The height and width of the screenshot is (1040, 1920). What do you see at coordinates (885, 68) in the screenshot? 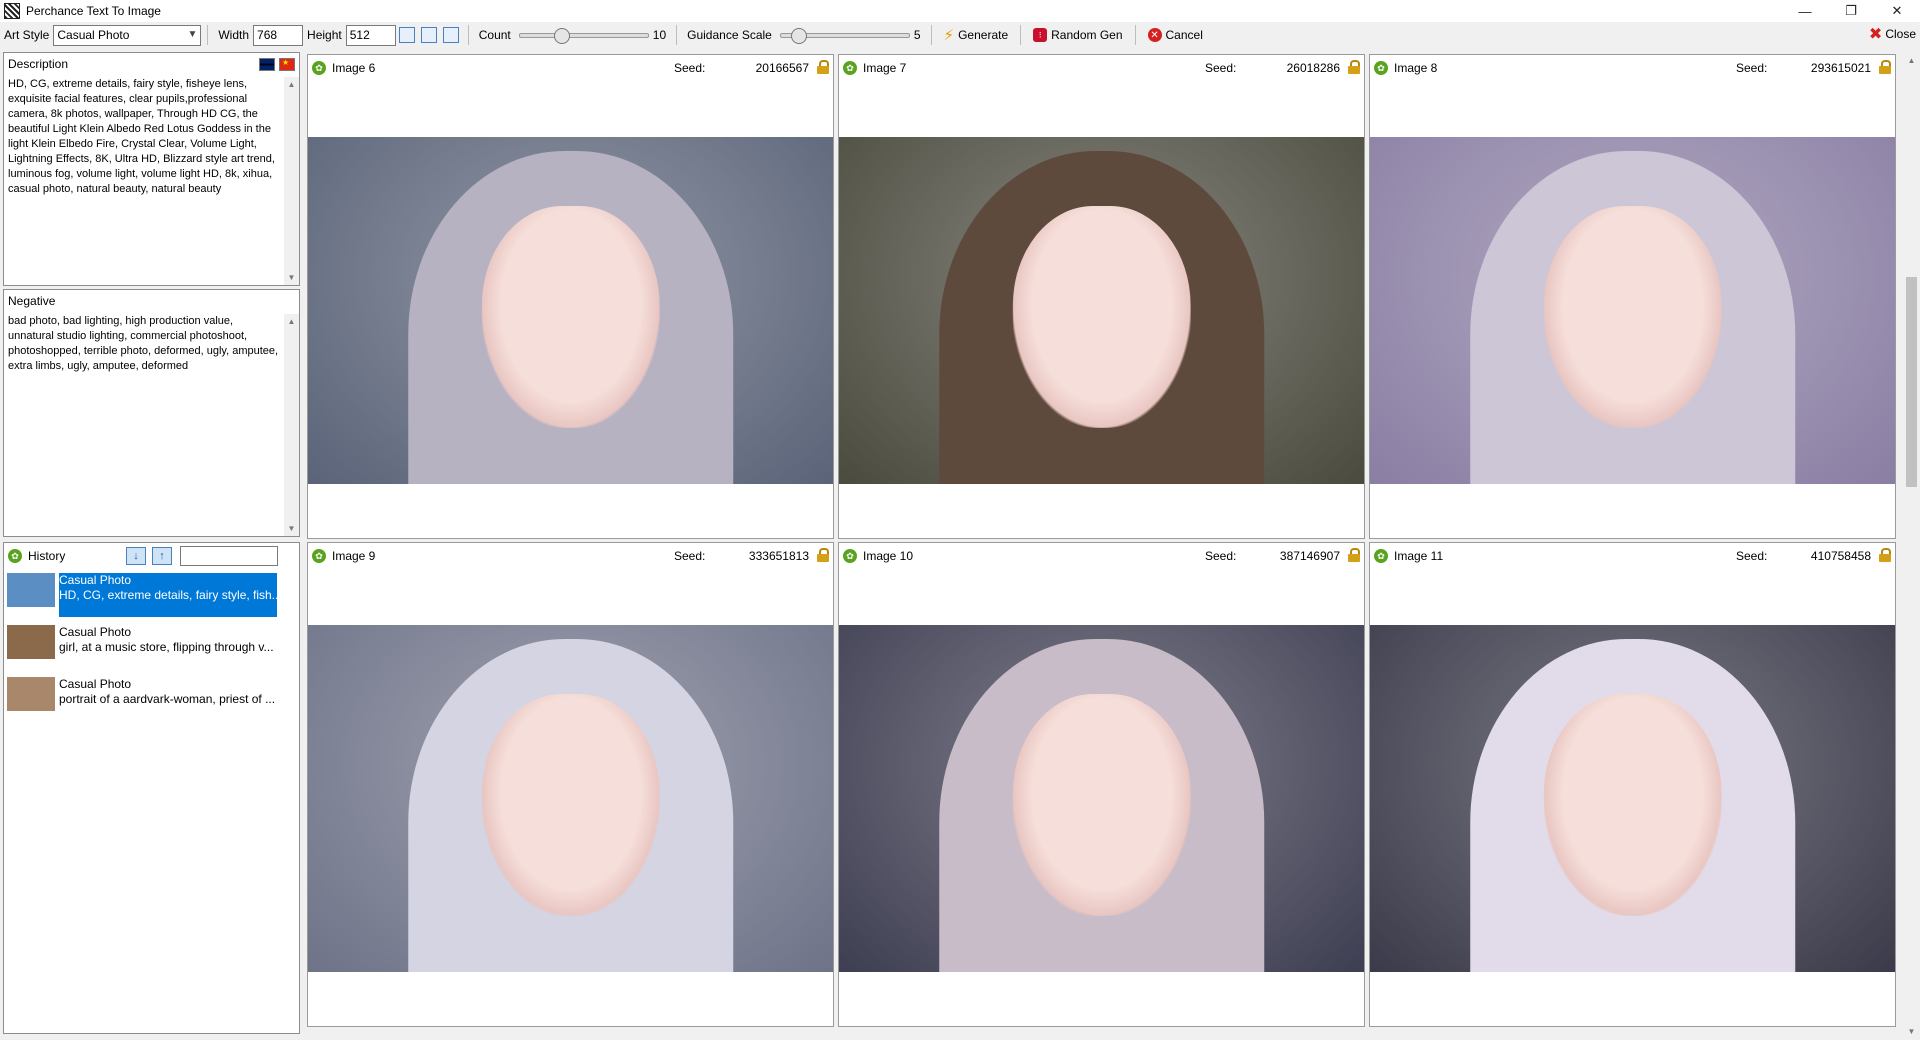
I see `image-title: Image 7` at bounding box center [885, 68].